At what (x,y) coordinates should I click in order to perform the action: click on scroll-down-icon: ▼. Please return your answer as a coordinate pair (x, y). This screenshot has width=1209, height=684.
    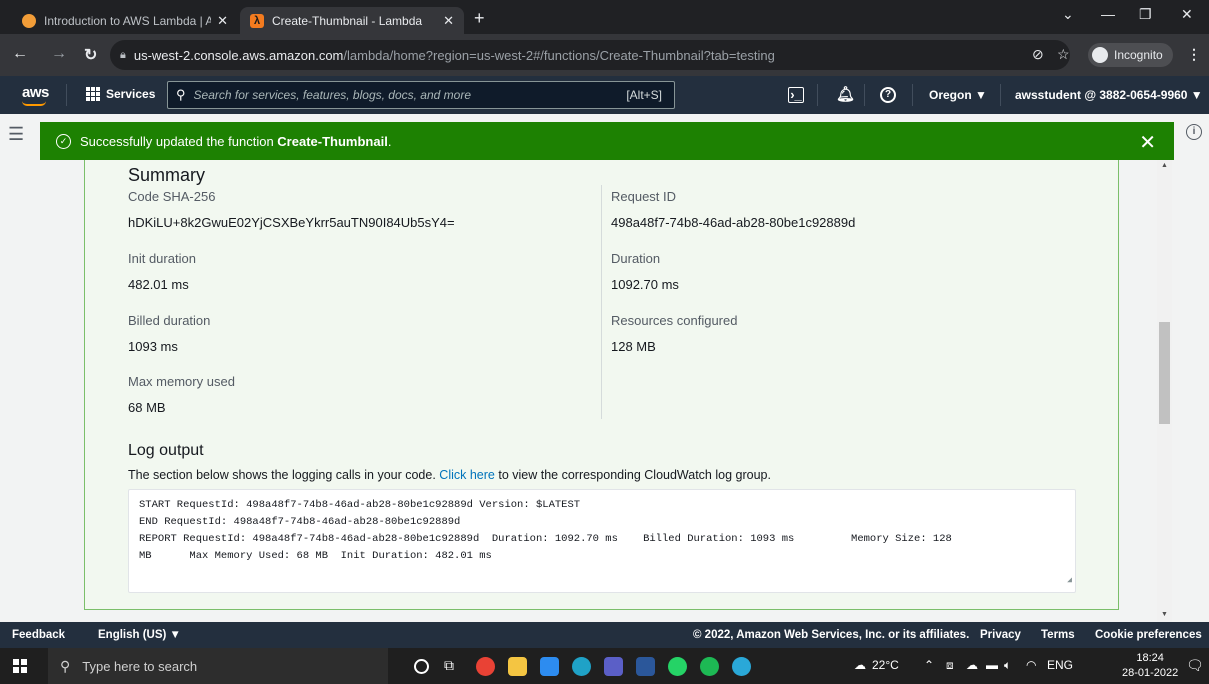
    Looking at the image, I should click on (1164, 614).